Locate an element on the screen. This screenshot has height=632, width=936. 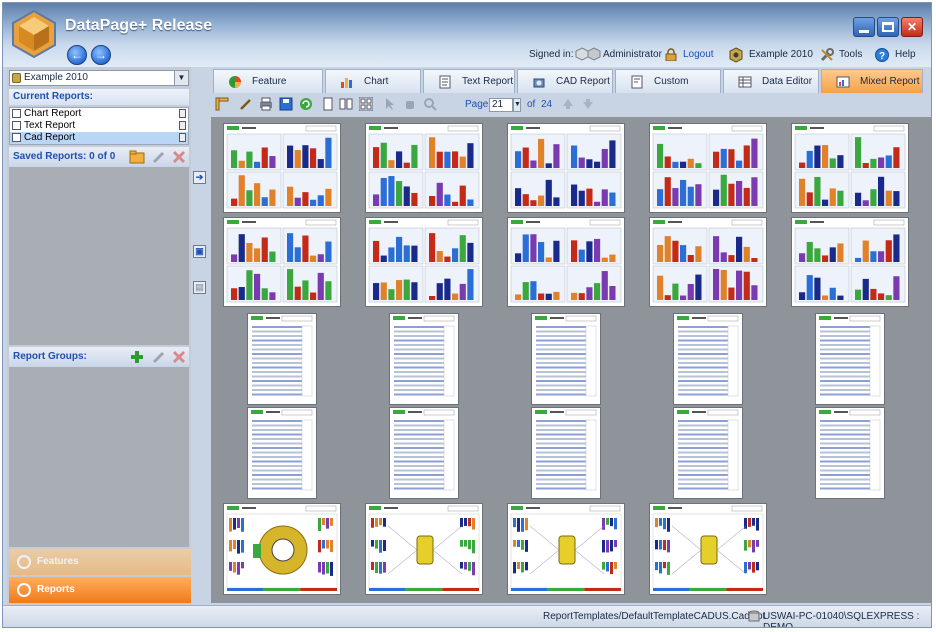
edit-report-icon is located at coordinates (246, 104).